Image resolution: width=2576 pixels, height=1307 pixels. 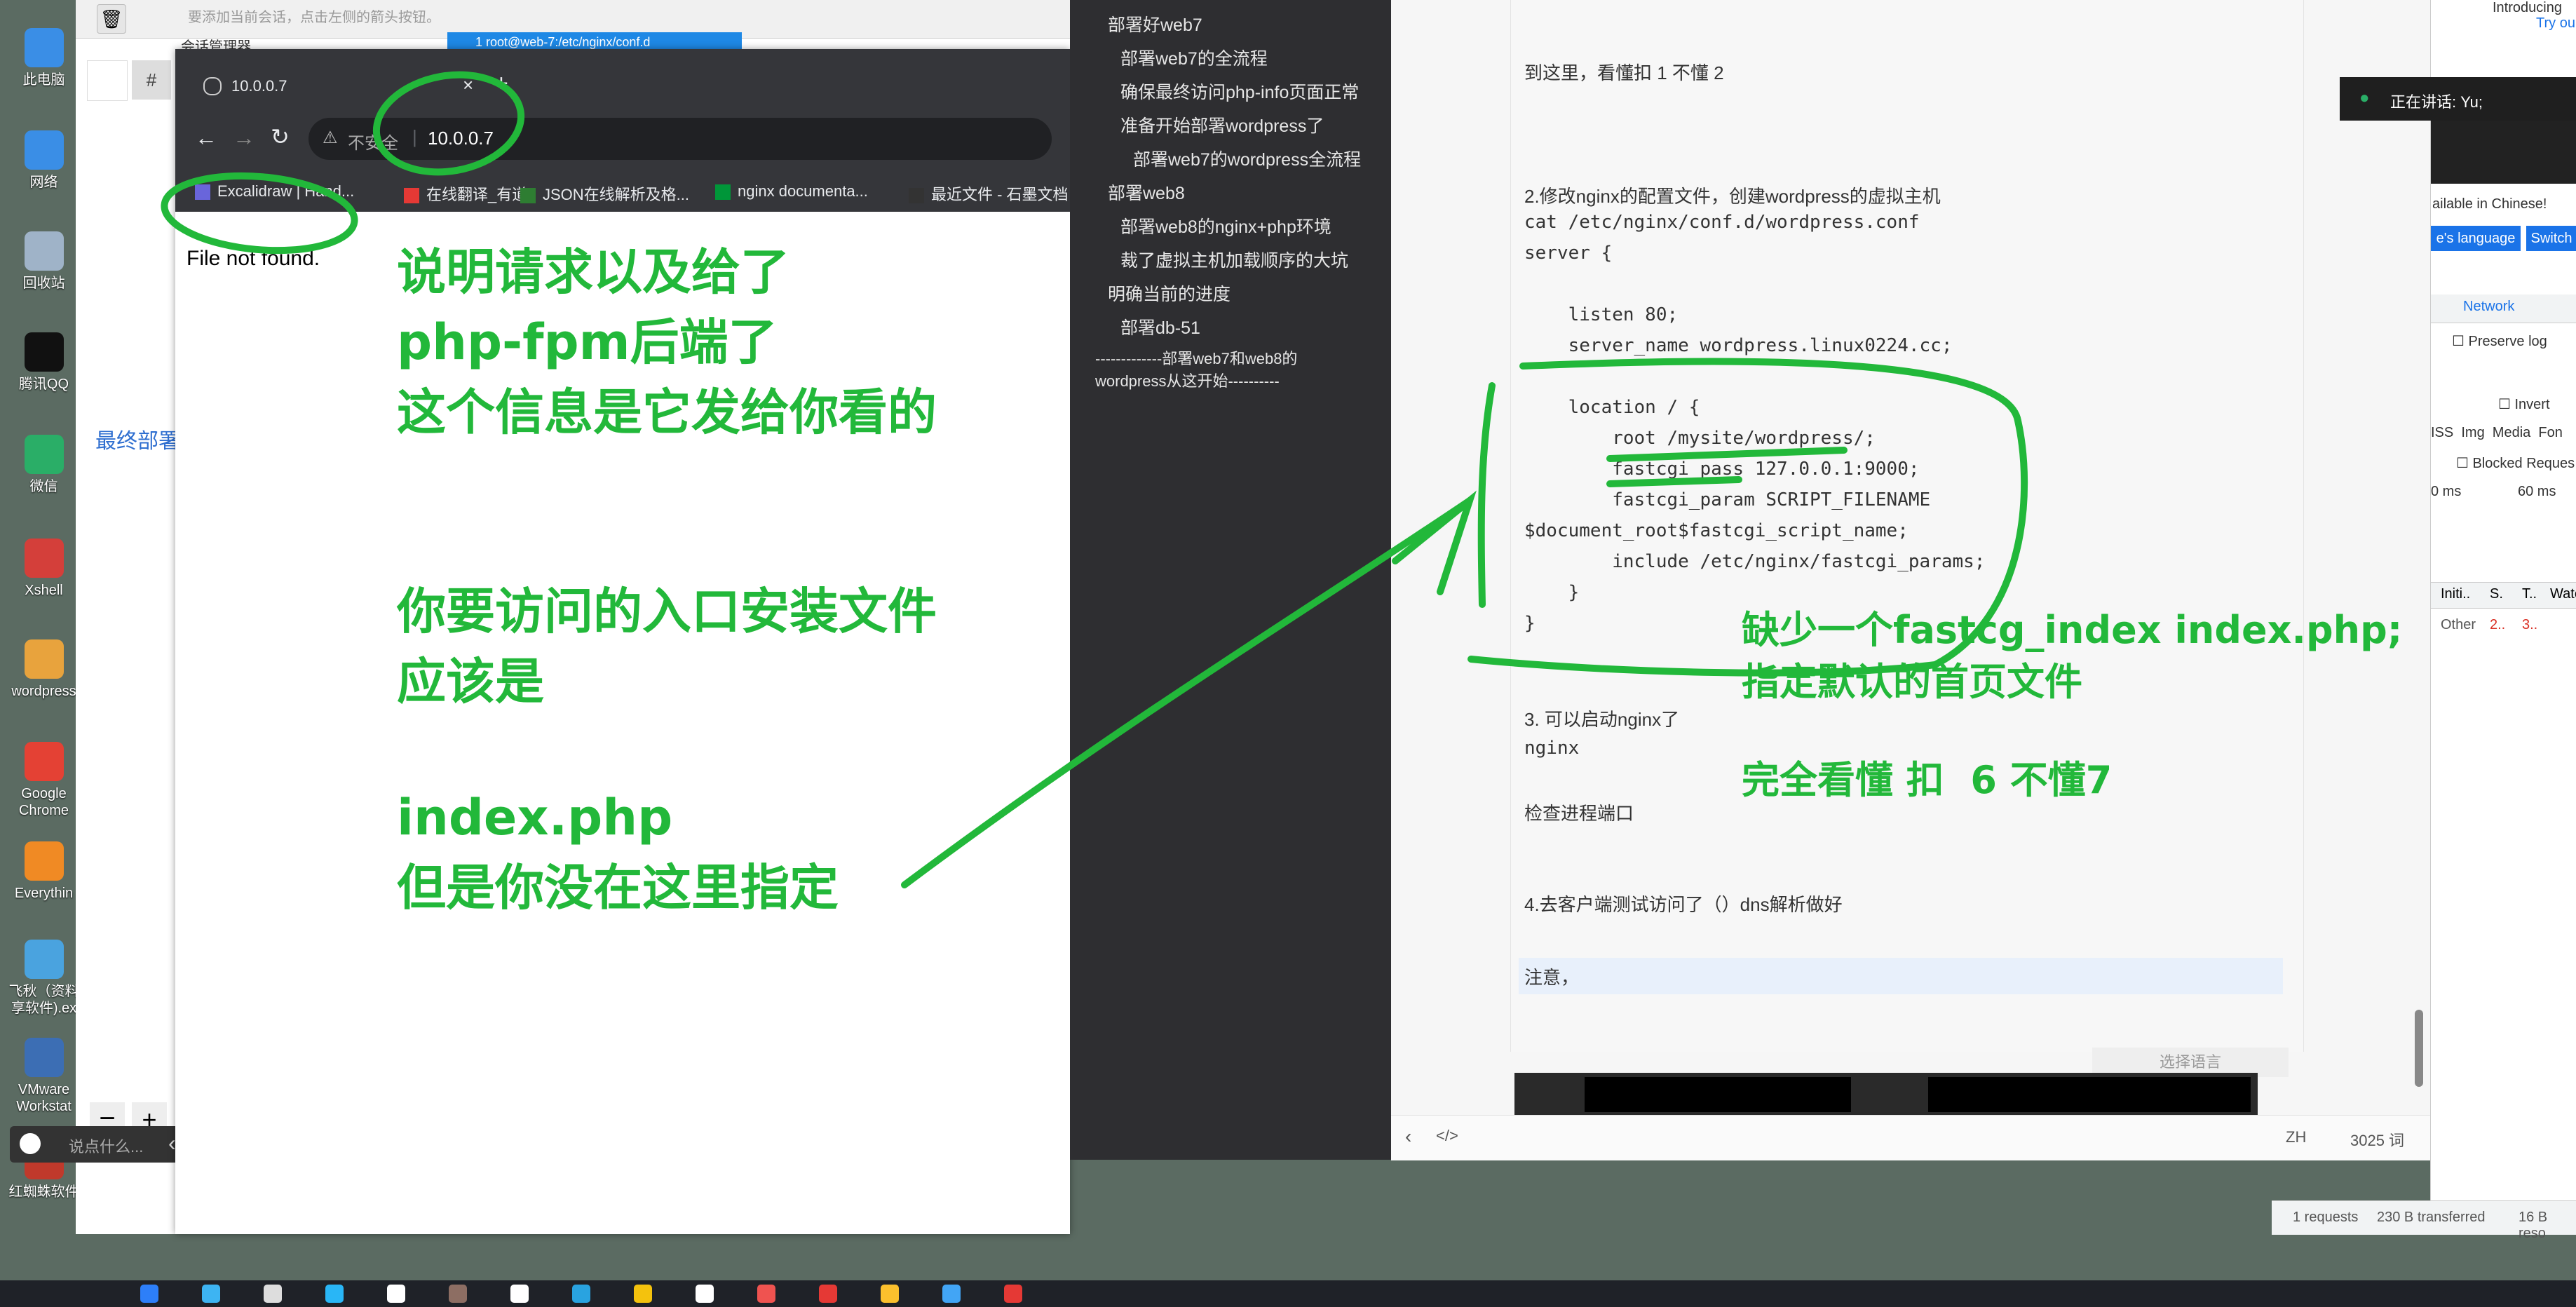 What do you see at coordinates (30, 1143) in the screenshot?
I see `emoji-icon` at bounding box center [30, 1143].